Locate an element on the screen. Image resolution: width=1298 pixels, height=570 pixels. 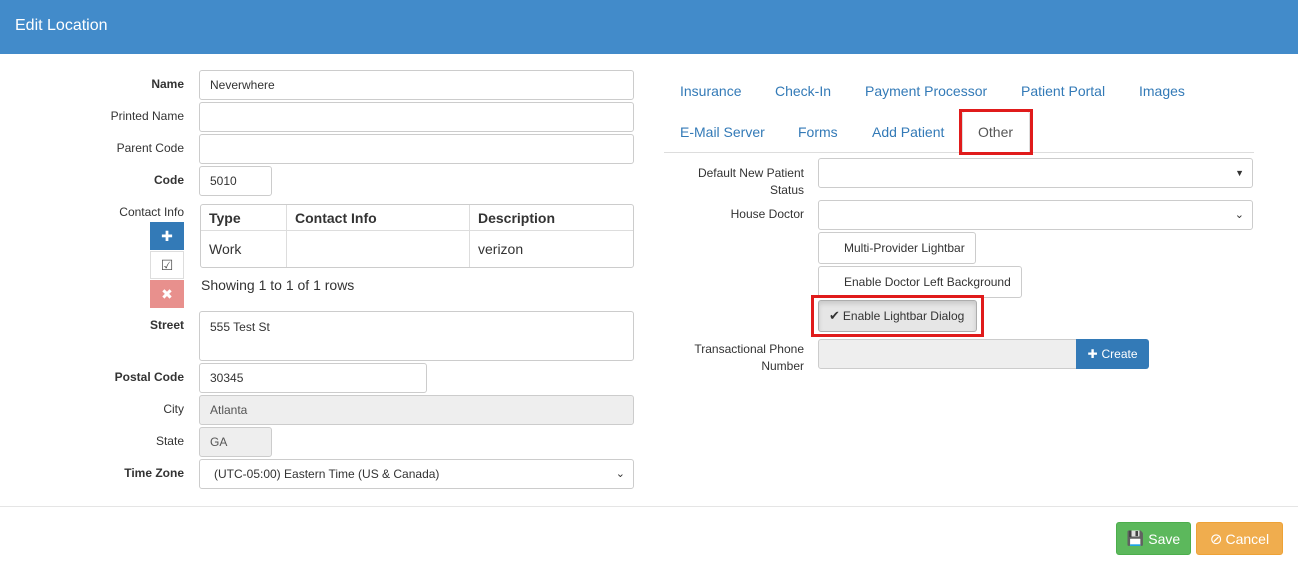
time-zone-select: (UTC-05:00) Eastern Time (US & Canada) ⌄ is located at coordinates (416, 474).